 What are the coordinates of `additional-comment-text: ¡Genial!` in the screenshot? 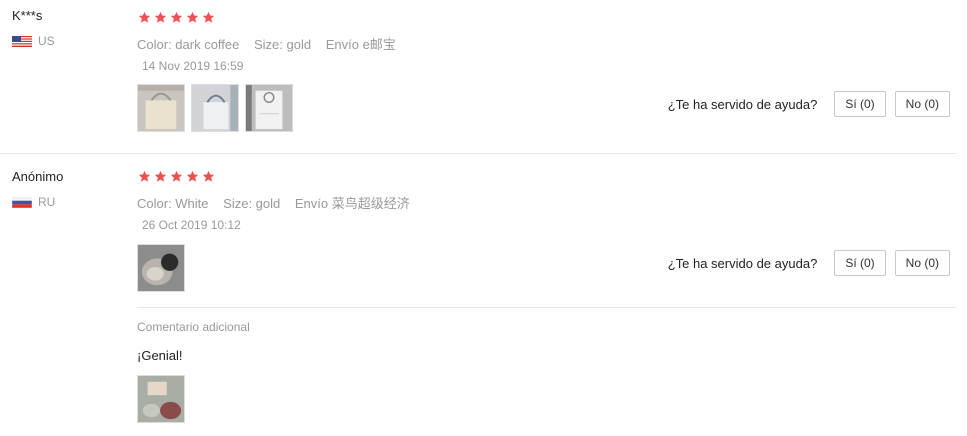 It's located at (160, 355).